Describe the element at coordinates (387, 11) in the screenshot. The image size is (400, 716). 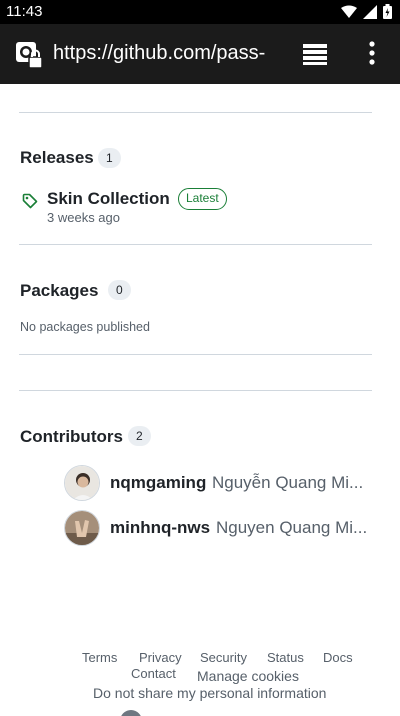
I see `battery-icon` at that location.